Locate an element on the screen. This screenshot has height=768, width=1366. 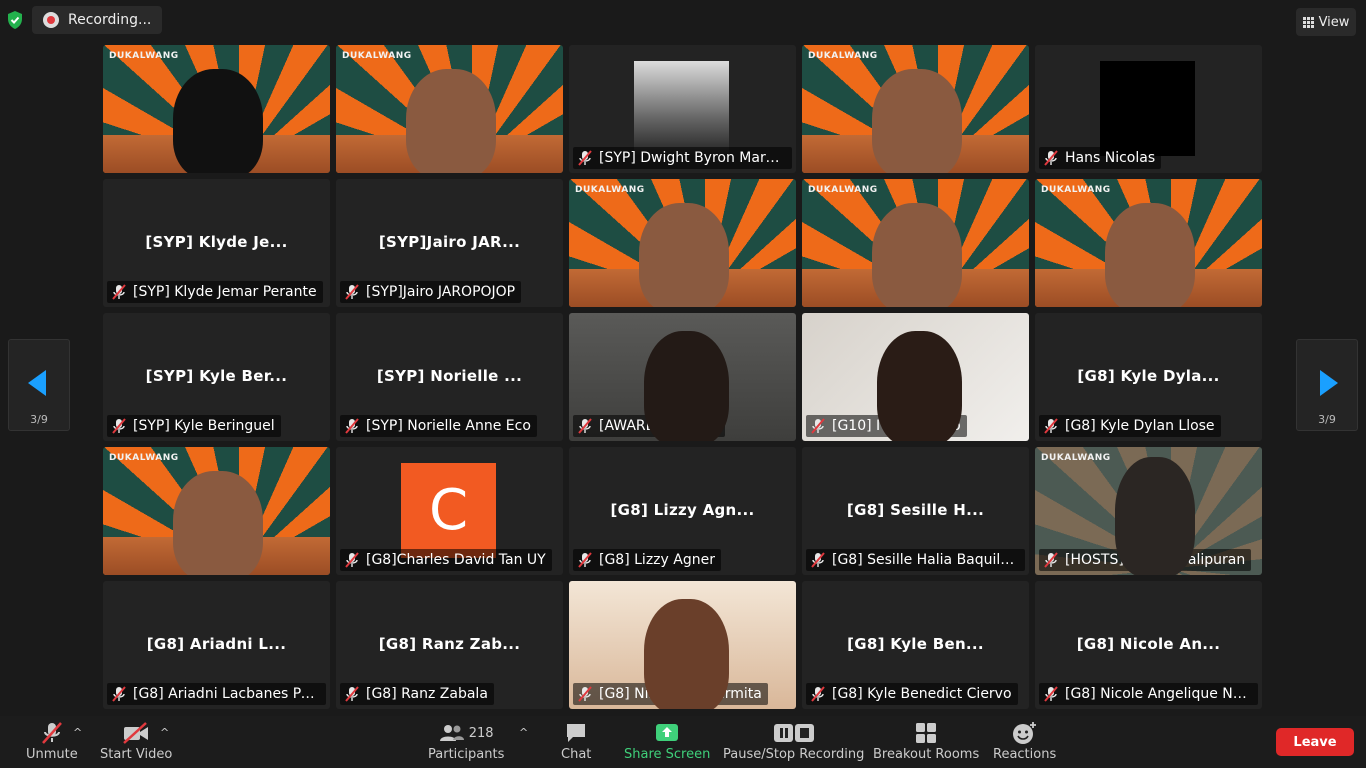
participant-tile: [G10] Ivory Castro is located at coordinates (915, 377).